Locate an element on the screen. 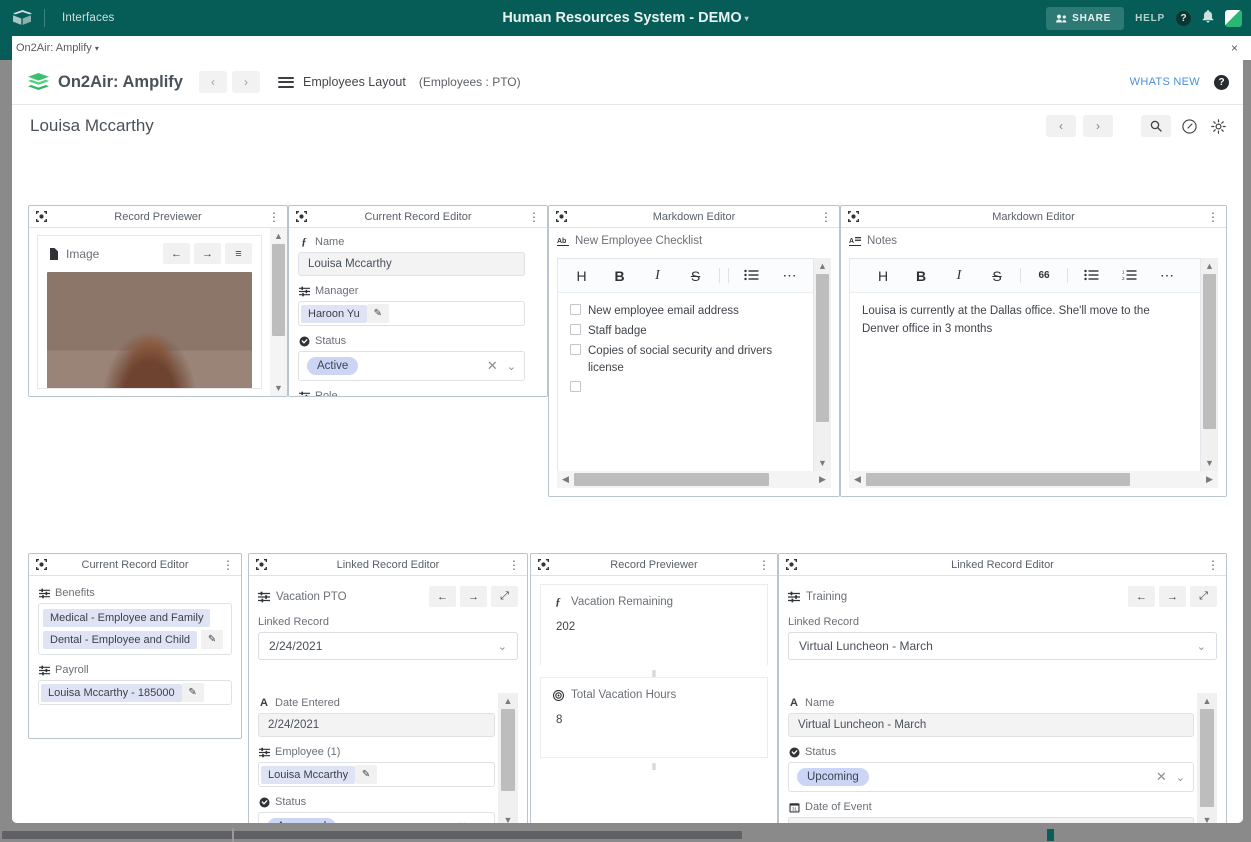 The width and height of the screenshot is (1251, 842). markdown-vertical-scrollbar: ▲ ▼ is located at coordinates (822, 364).